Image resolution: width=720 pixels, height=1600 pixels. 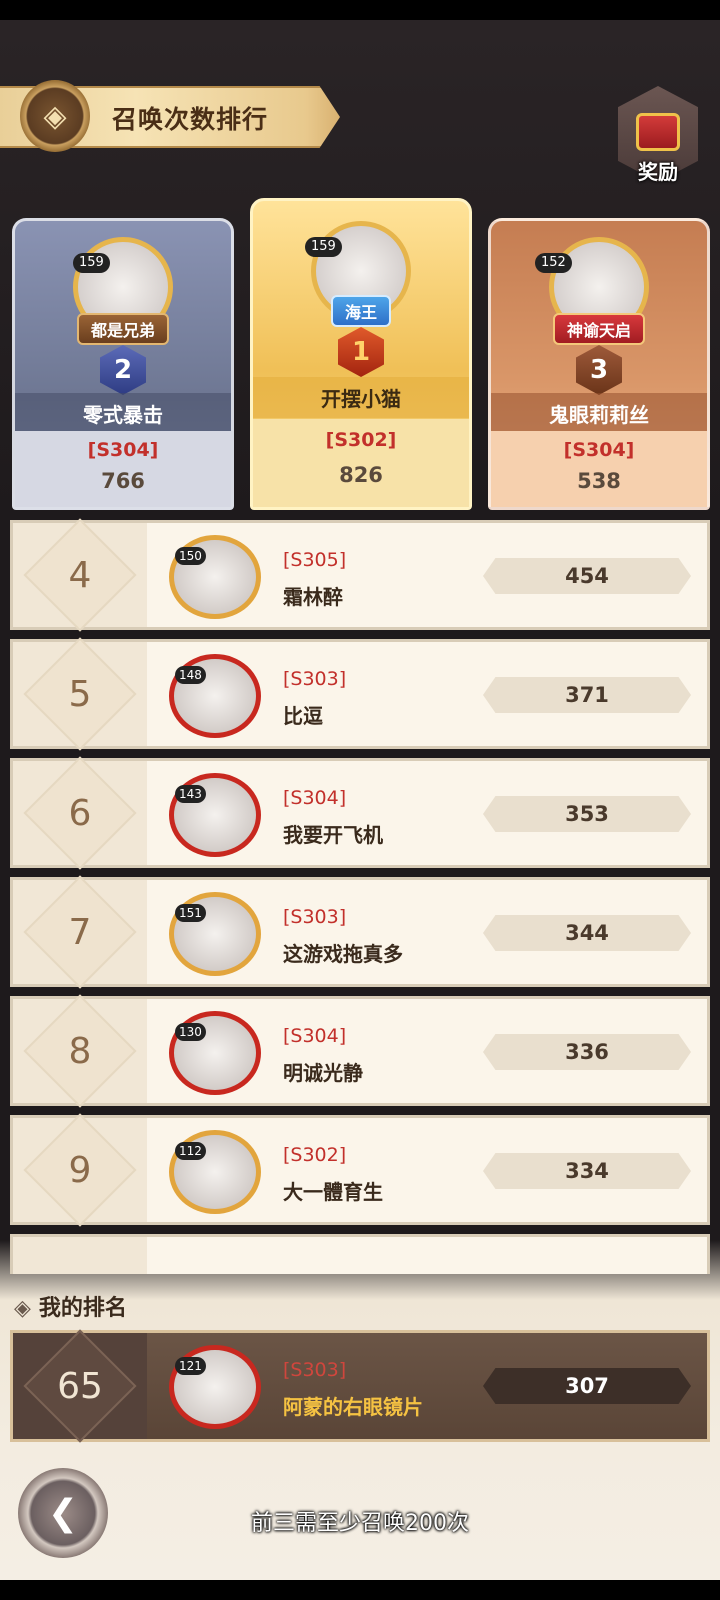 I want to click on my-rank-heading: ◈ 我的排名, so click(x=70, y=1306).